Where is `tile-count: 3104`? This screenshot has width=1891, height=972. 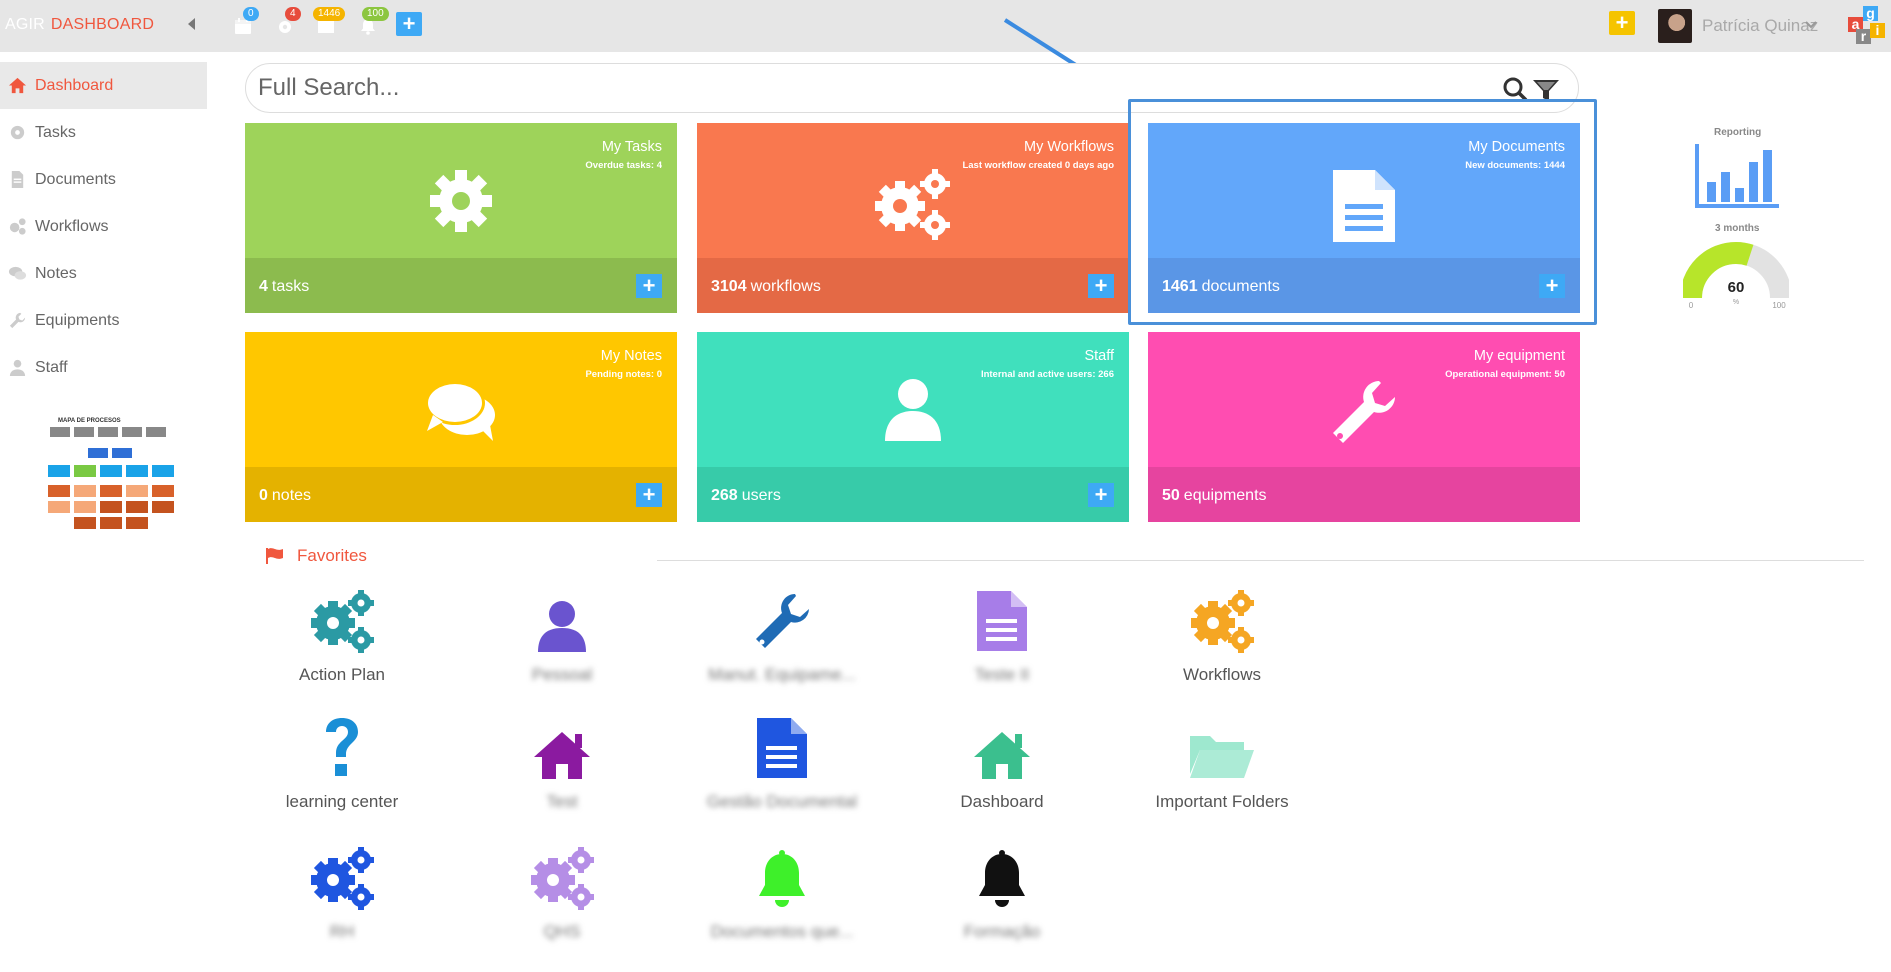
tile-count: 3104 is located at coordinates (729, 286).